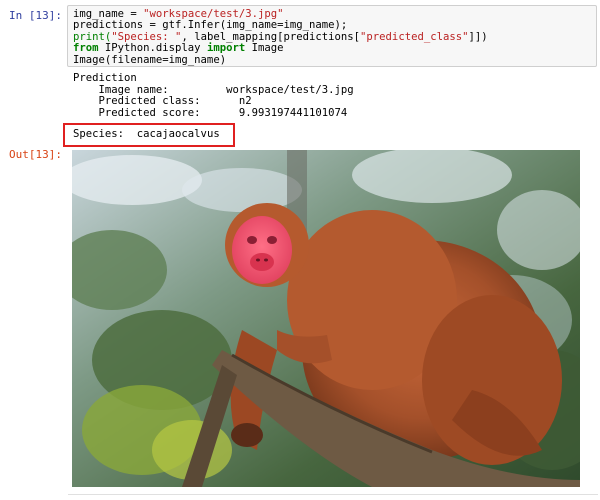  I want to click on species-output: Species: cacajaocalvus, so click(146, 134).